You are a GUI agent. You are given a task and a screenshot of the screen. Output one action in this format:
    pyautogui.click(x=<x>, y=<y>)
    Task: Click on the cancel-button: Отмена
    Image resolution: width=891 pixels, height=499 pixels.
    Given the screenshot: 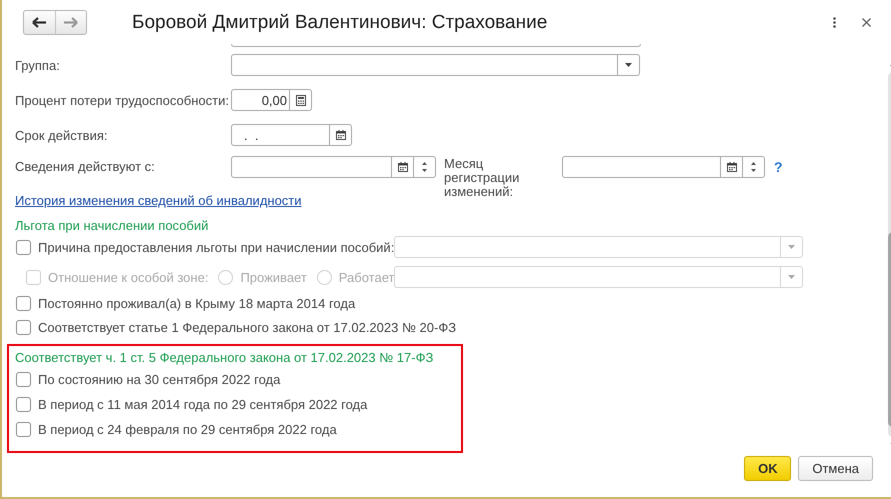 What is the action you would take?
    pyautogui.click(x=835, y=468)
    